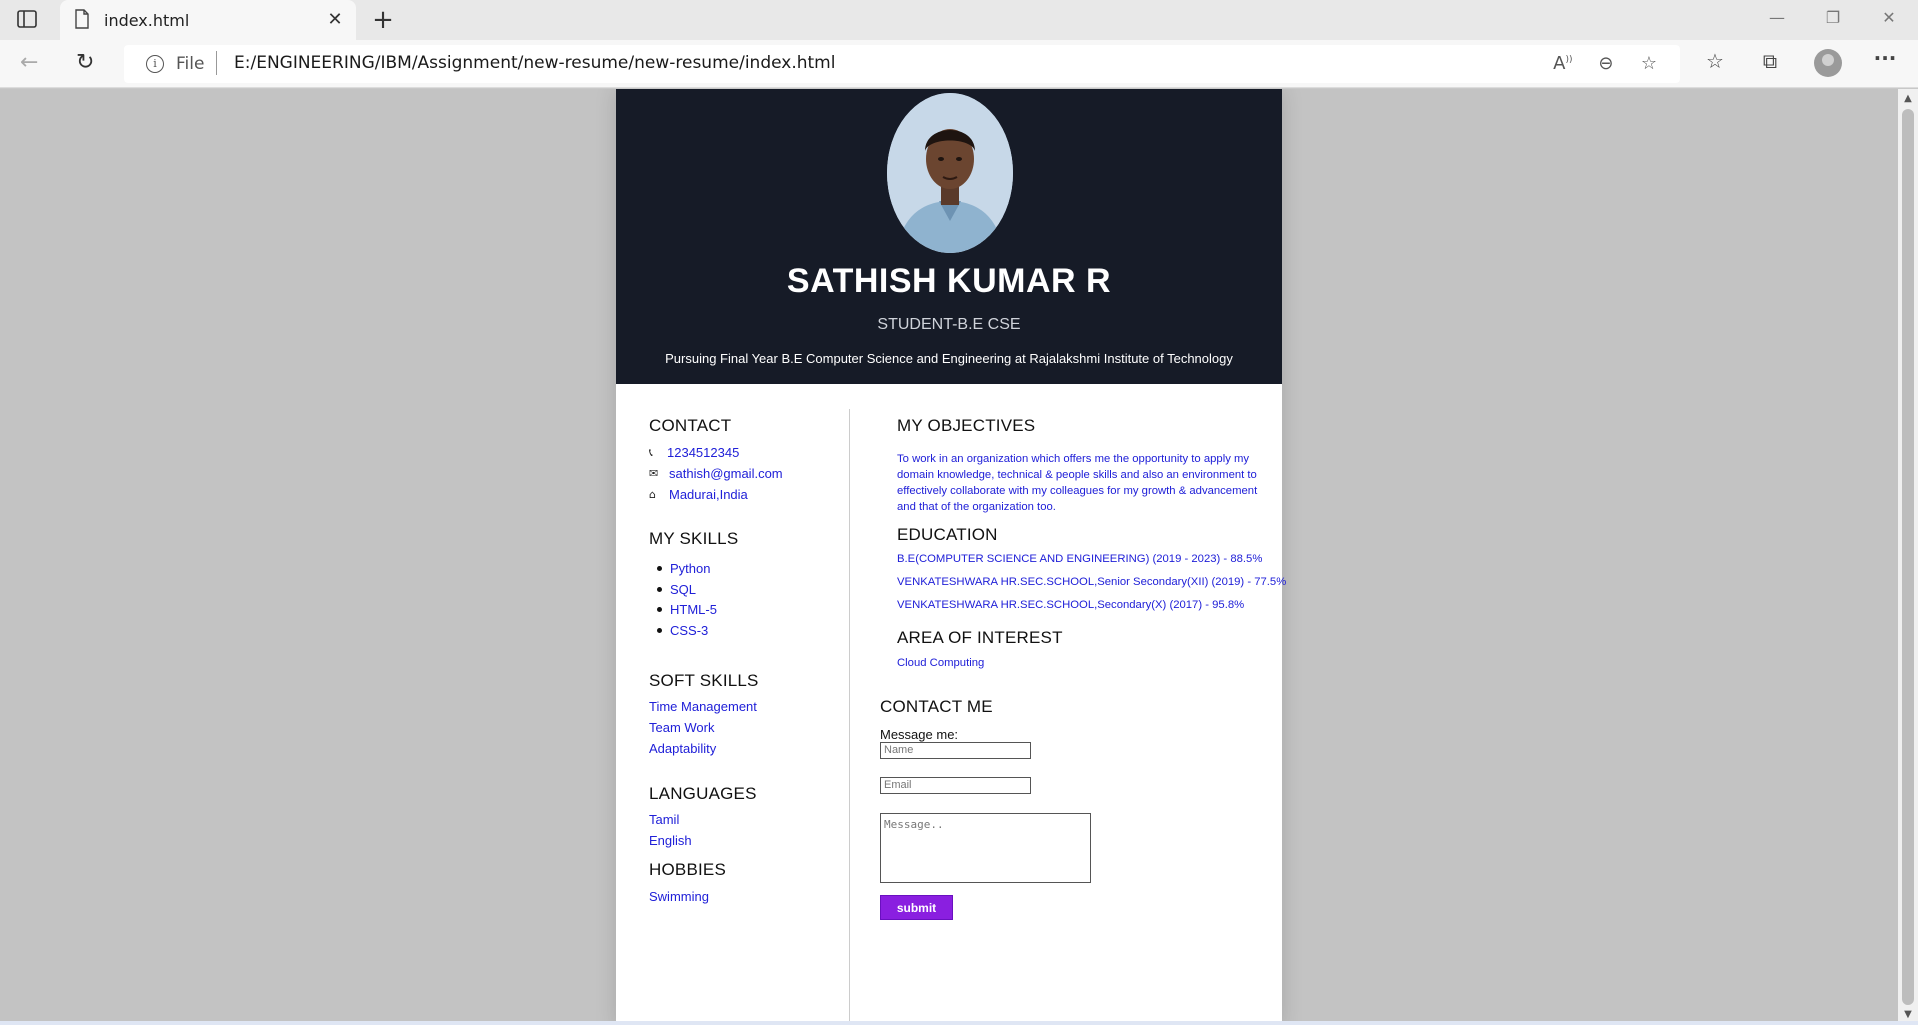  Describe the element at coordinates (679, 896) in the screenshot. I see `hobby-item: Swimming` at that location.